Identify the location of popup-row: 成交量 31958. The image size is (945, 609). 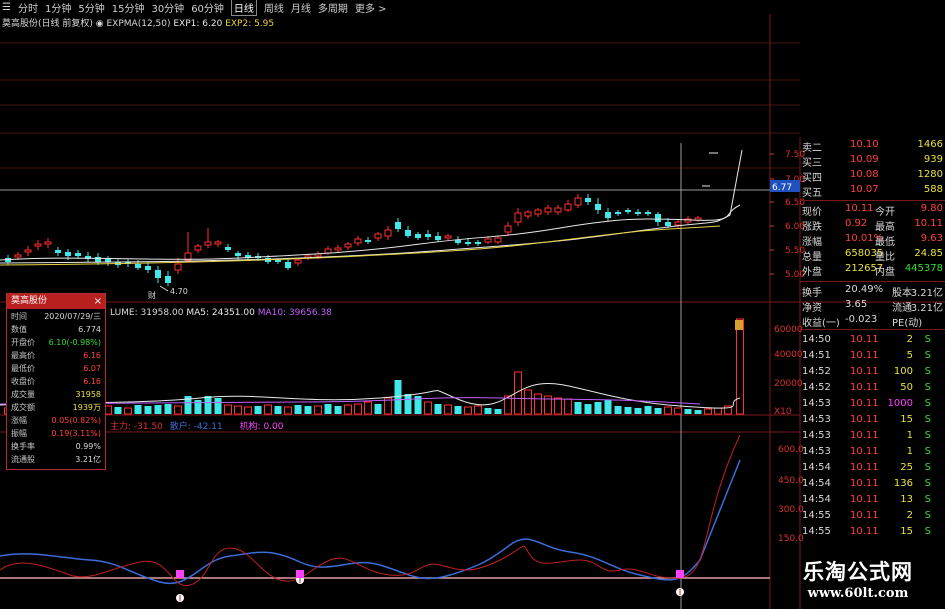
(56, 394).